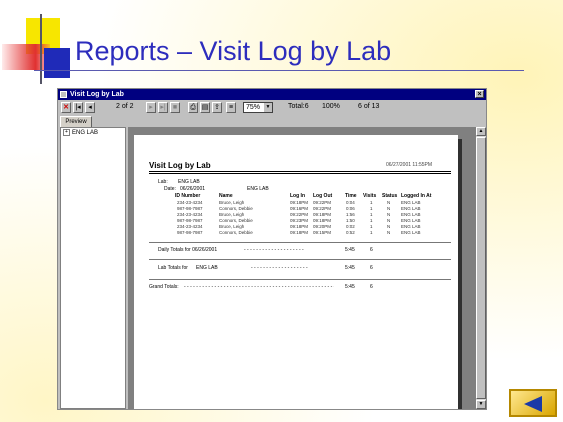 This screenshot has width=563, height=422. I want to click on print-icon: ⎙, so click(193, 107).